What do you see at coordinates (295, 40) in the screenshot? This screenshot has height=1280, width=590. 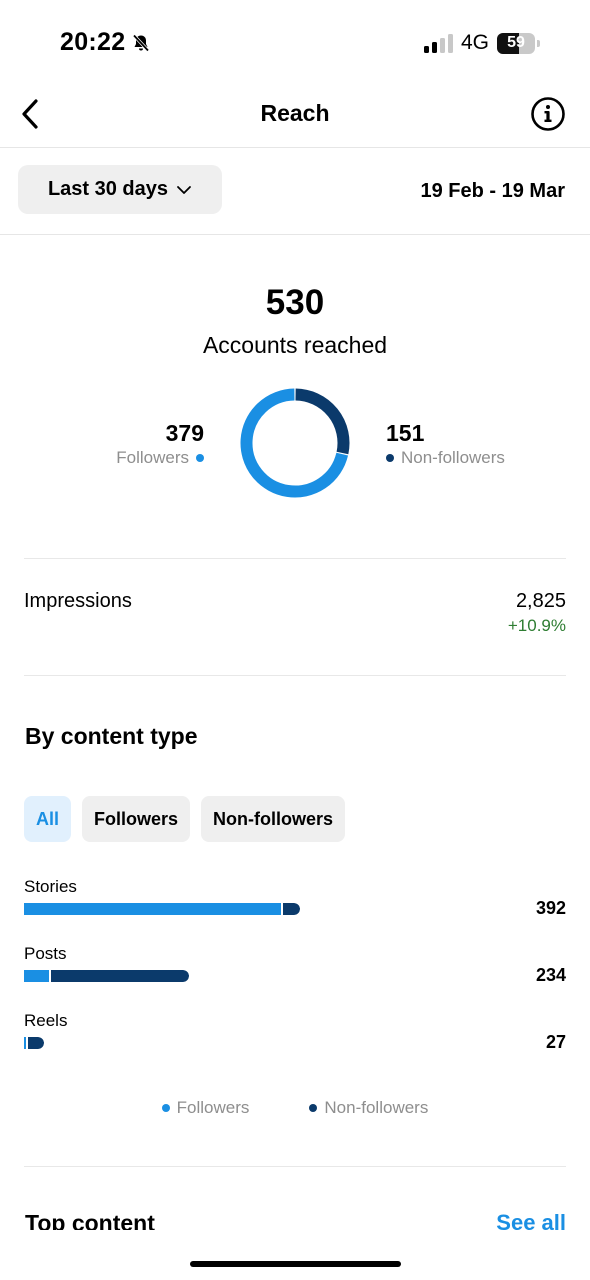 I see `status-bar: 20:22 4G 59` at bounding box center [295, 40].